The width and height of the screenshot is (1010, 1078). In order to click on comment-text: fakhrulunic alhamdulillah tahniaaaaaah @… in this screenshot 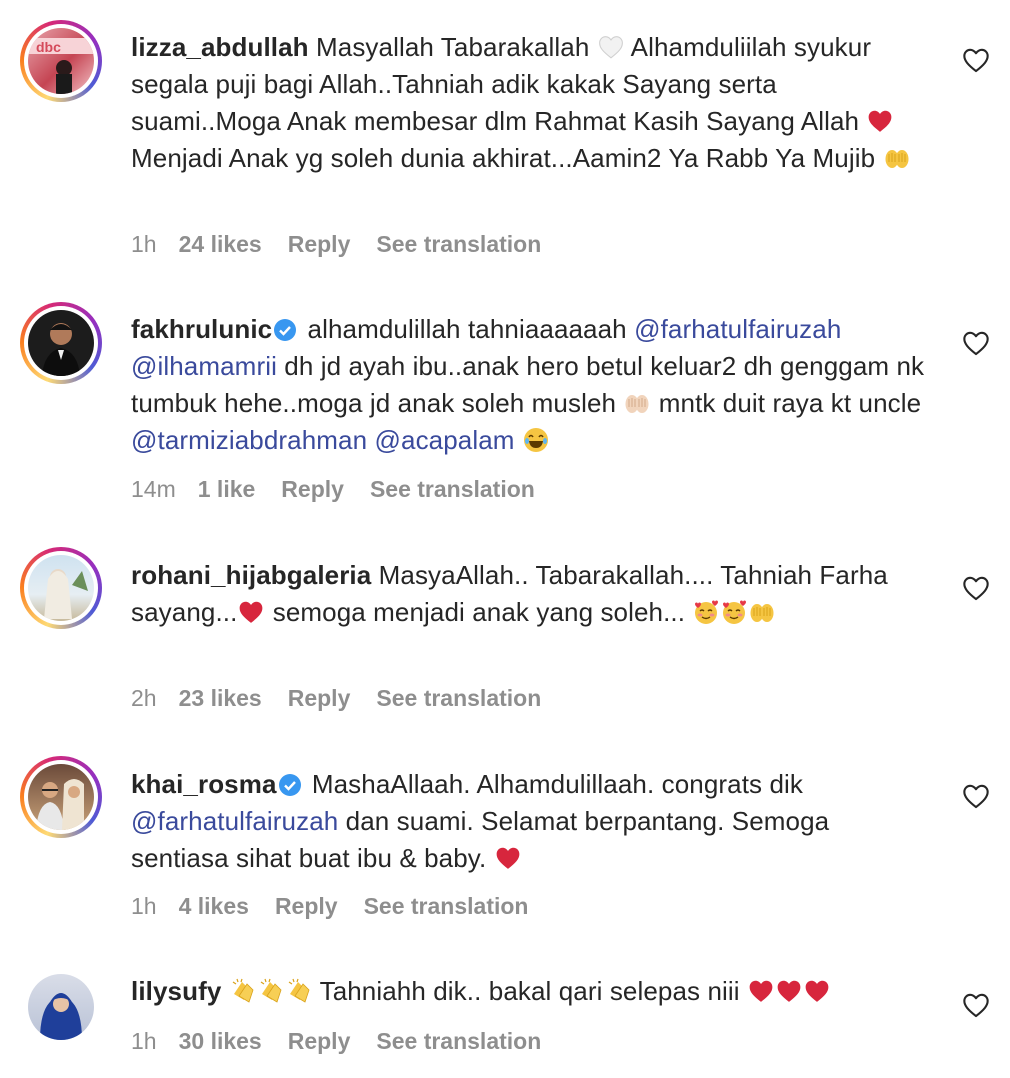, I will do `click(528, 384)`.